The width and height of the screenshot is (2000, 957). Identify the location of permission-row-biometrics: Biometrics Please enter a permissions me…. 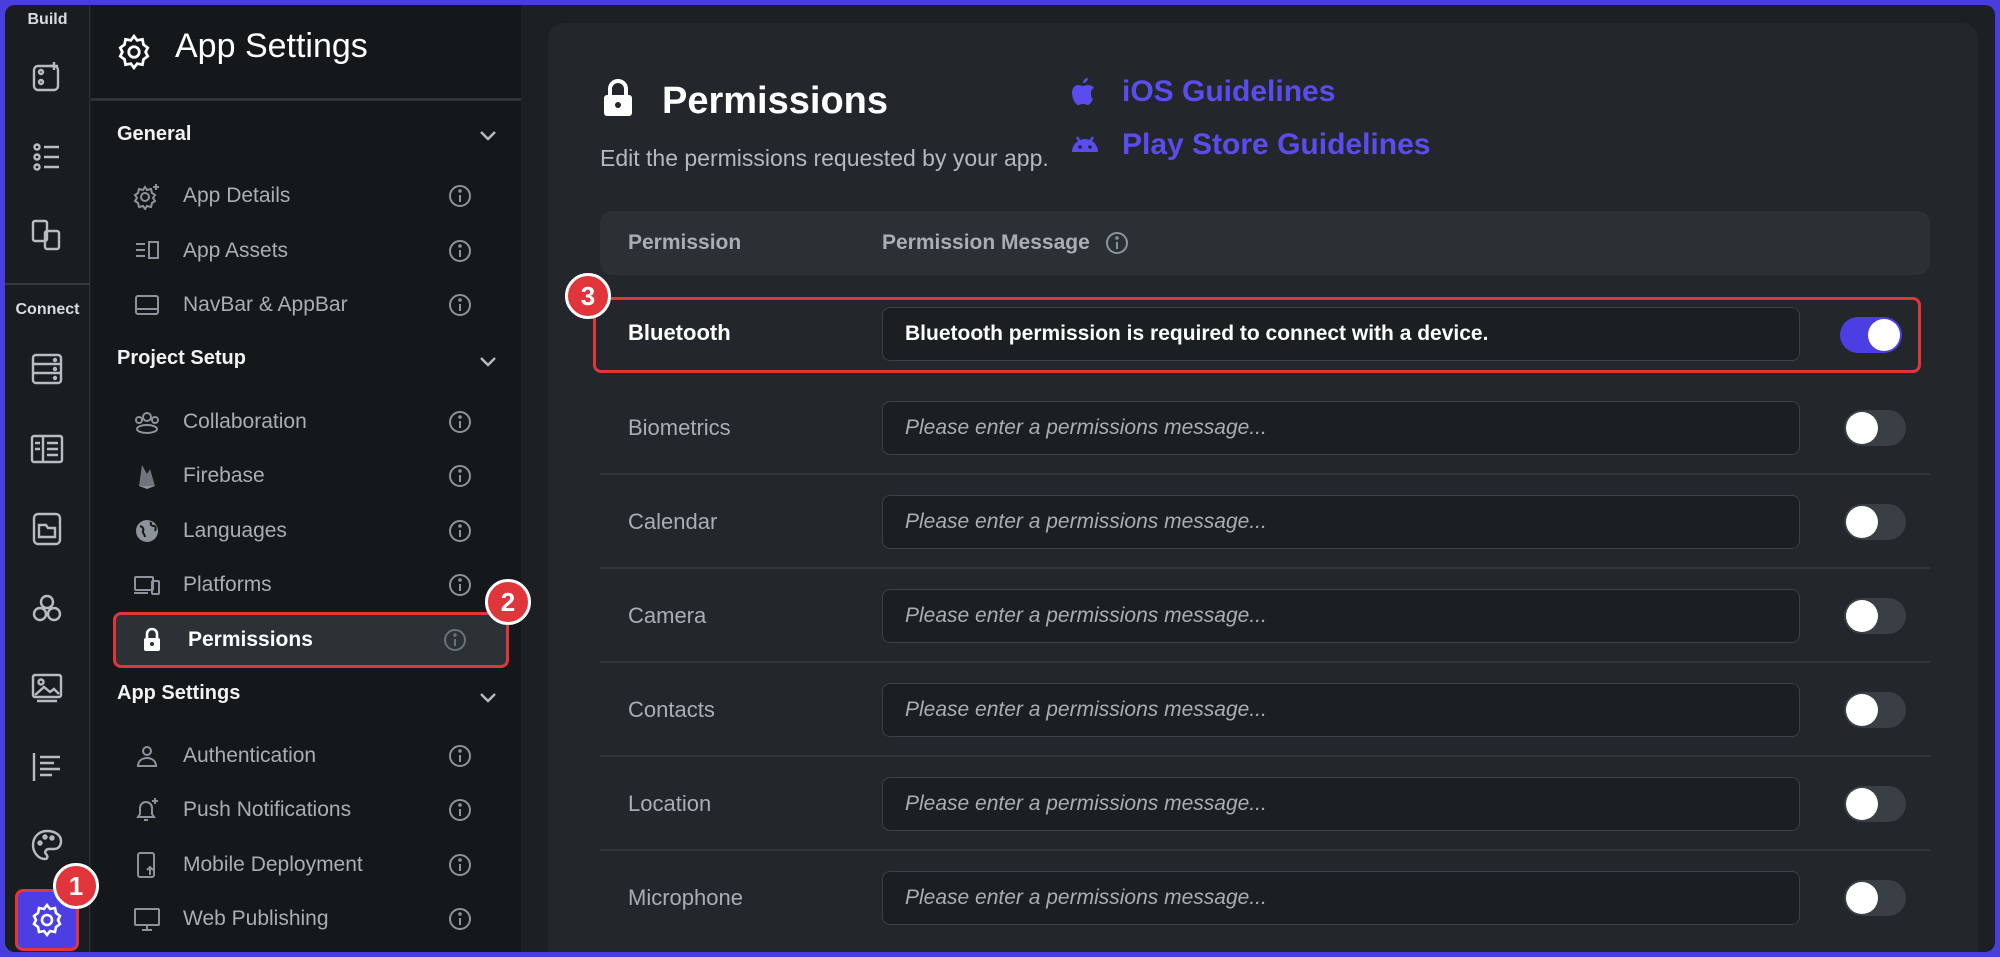
(1265, 428).